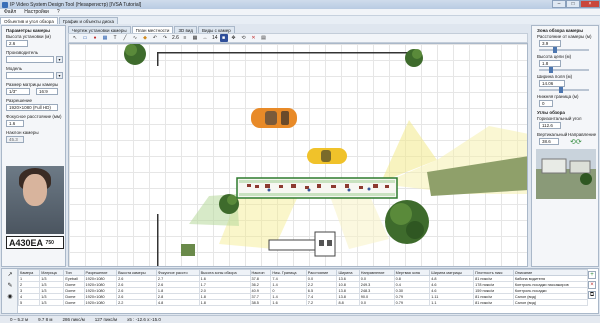 This screenshot has height=323, width=600. What do you see at coordinates (592, 295) in the screenshot?
I see `copy-row-icon: ⧉` at bounding box center [592, 295].